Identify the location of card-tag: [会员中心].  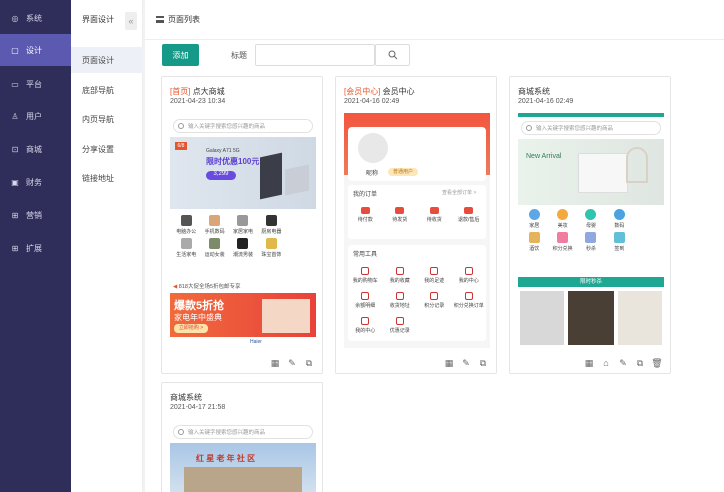
(362, 91).